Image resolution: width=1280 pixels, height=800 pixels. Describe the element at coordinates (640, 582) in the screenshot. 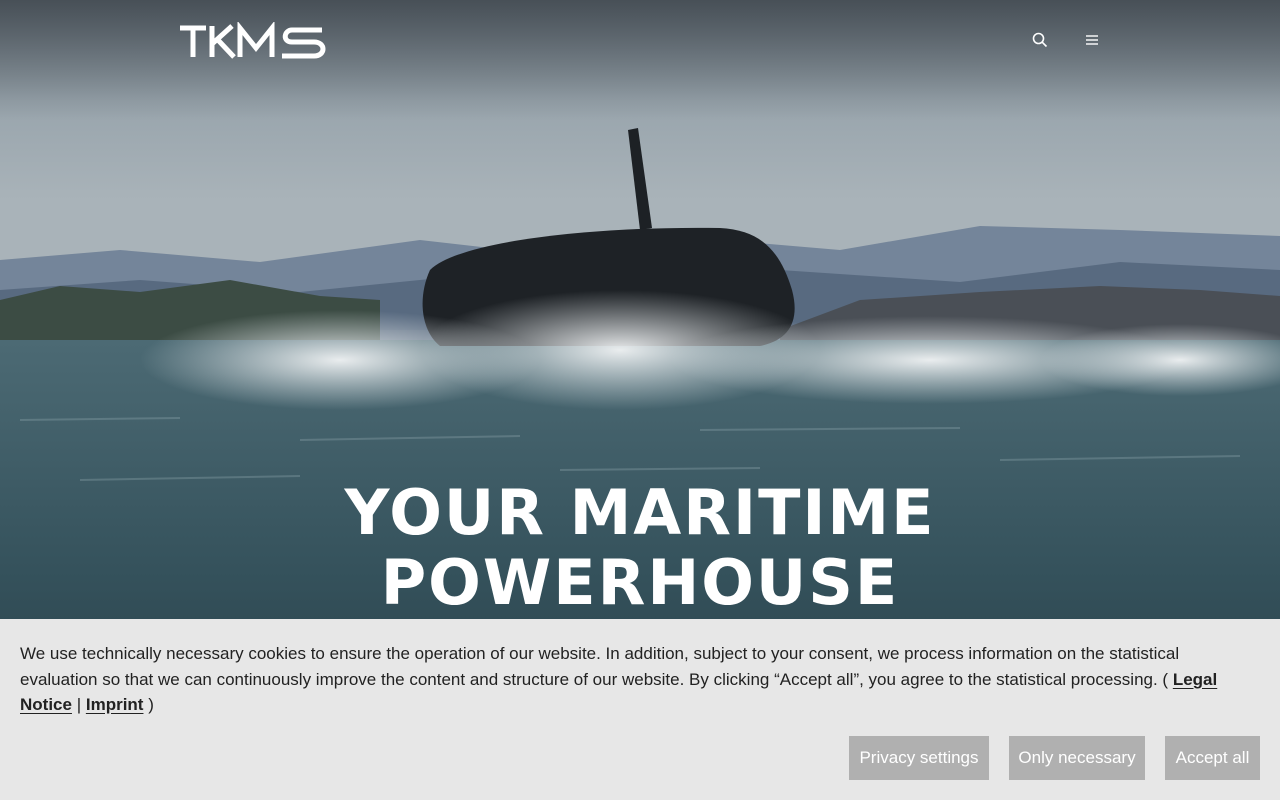

I see `hero-headline-line-2: POWERHOUSE` at that location.